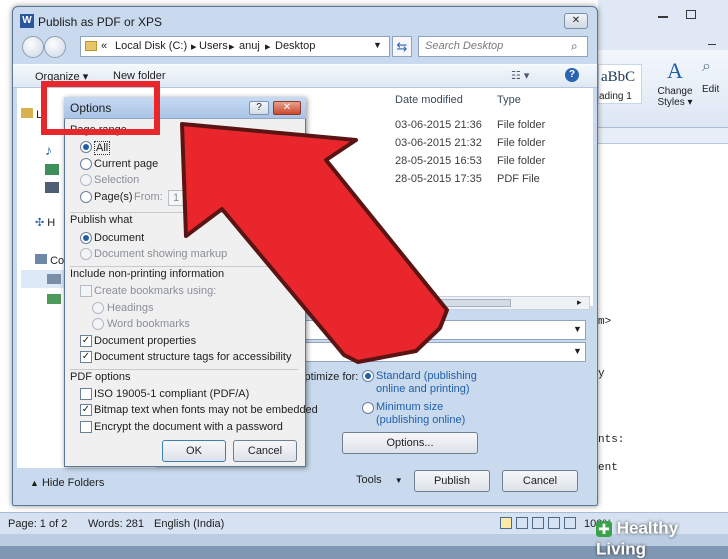 The height and width of the screenshot is (559, 728). Describe the element at coordinates (662, 538) in the screenshot. I see `watermark: ✚ Healthy Living` at that location.